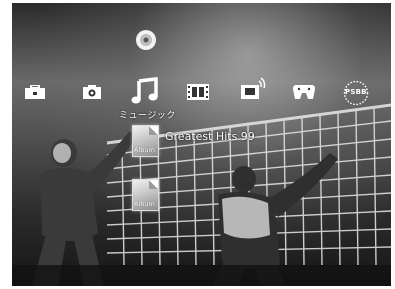 This screenshot has width=395, height=289. I want to click on network-icon: PSBB, so click(356, 93).